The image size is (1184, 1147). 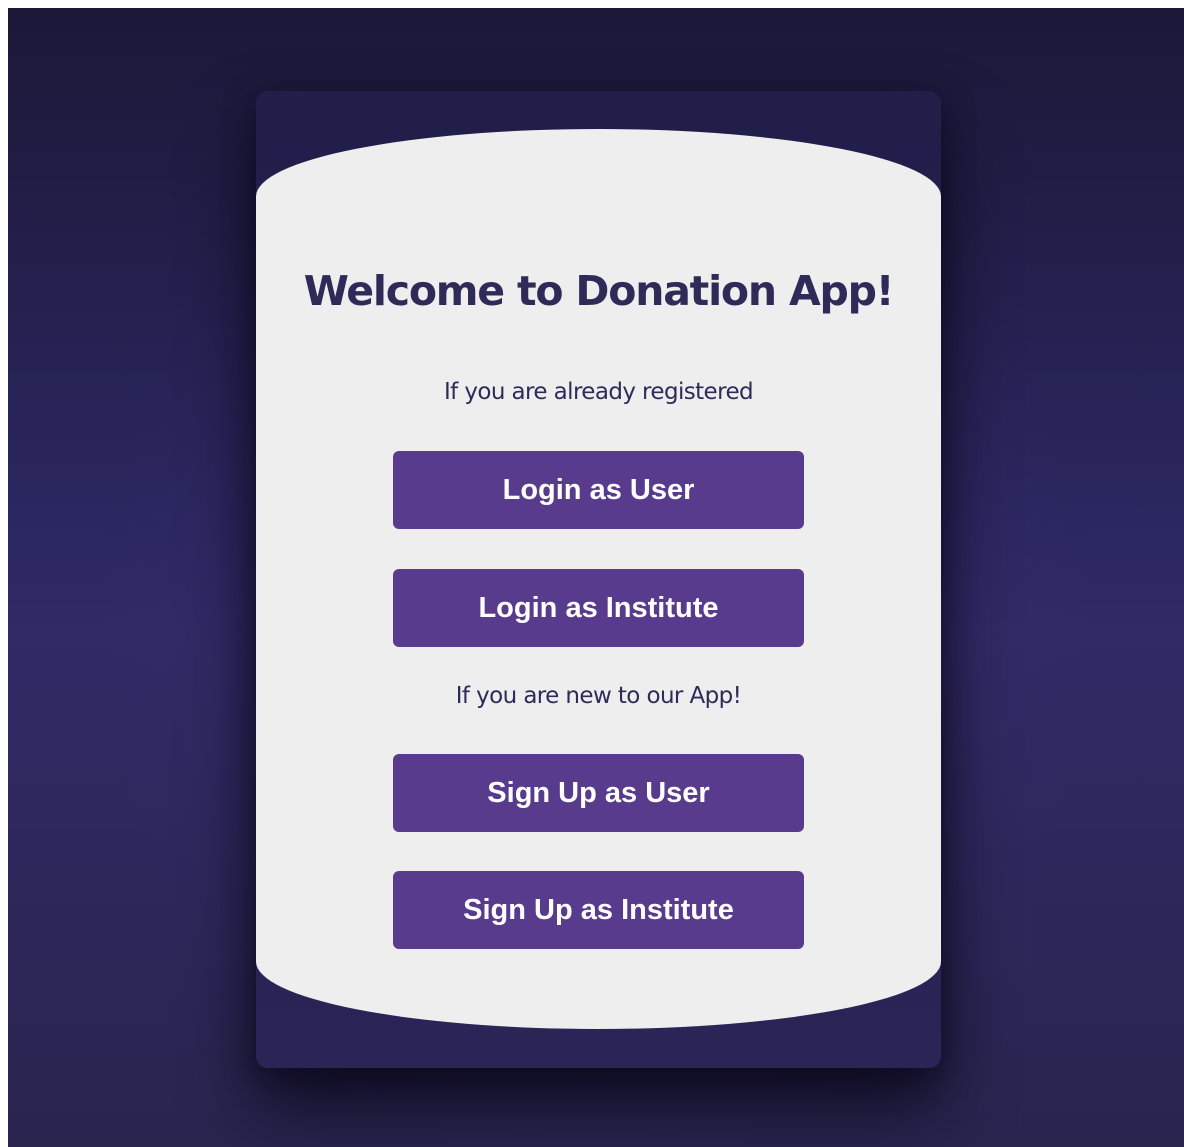 What do you see at coordinates (599, 291) in the screenshot?
I see `page-title: Welcome to Donation App!` at bounding box center [599, 291].